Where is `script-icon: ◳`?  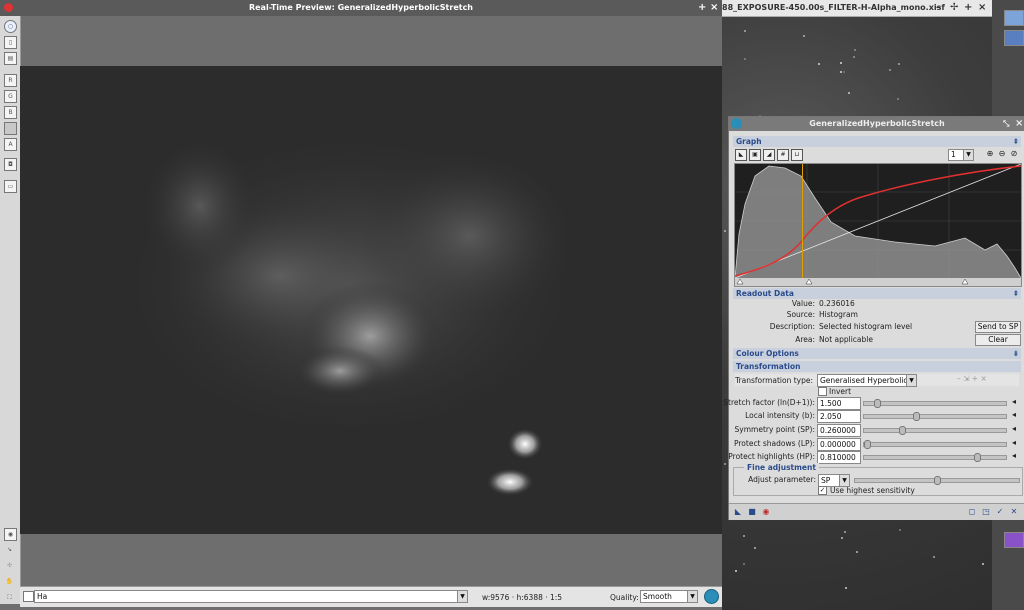 script-icon: ◳ is located at coordinates (986, 512).